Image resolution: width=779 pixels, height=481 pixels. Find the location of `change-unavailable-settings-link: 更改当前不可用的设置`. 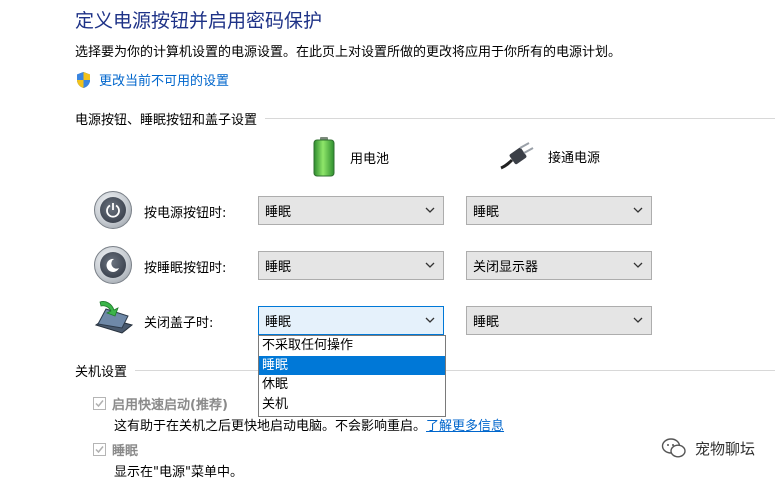

change-unavailable-settings-link: 更改当前不可用的设置 is located at coordinates (152, 79).